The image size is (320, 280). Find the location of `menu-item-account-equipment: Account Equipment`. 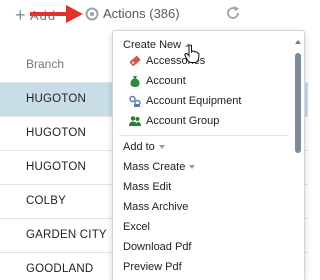

menu-item-account-equipment: Account Equipment is located at coordinates (203, 102).